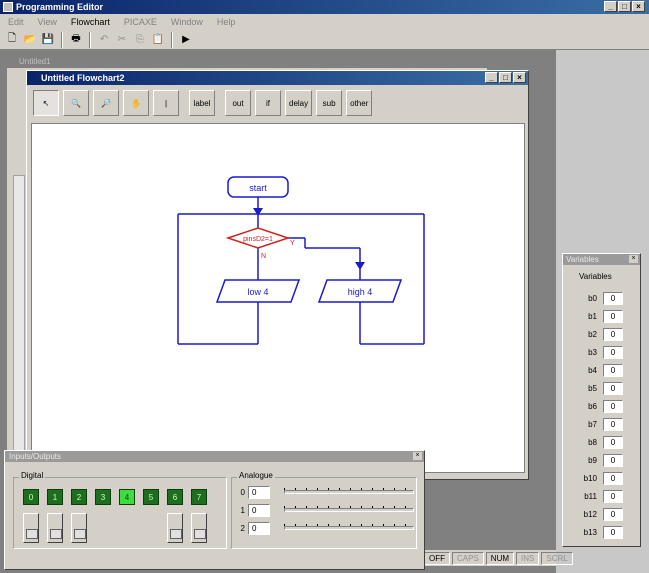 The width and height of the screenshot is (649, 573). I want to click on app-icon, so click(8, 7).